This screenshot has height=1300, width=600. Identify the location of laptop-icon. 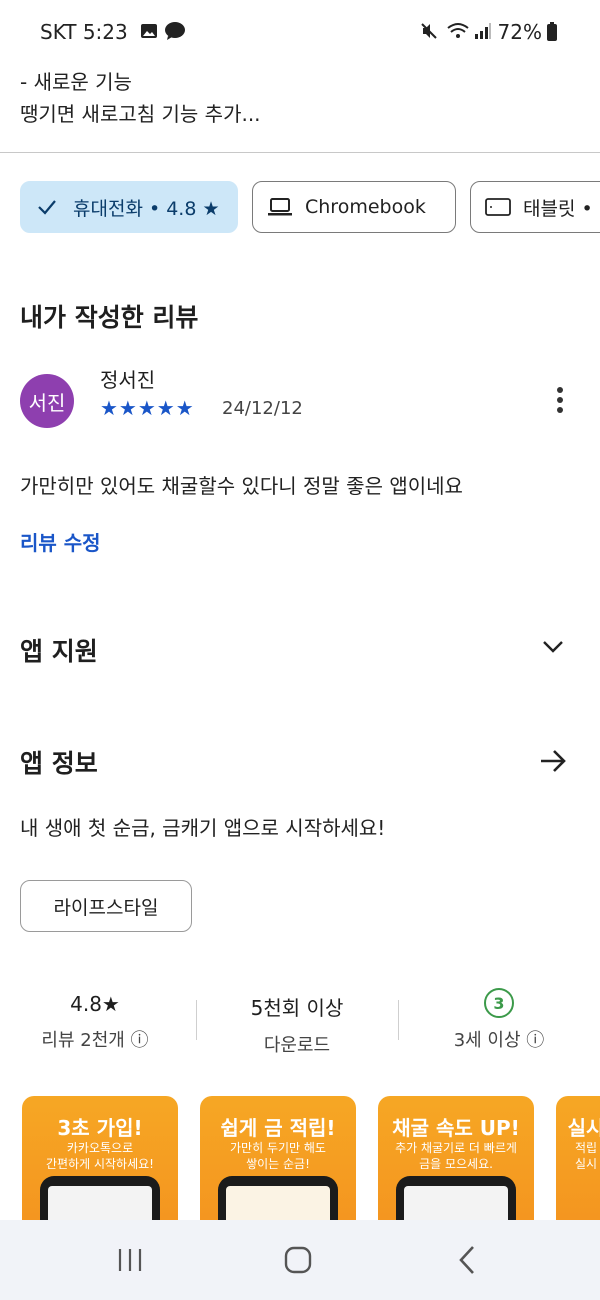
(280, 207).